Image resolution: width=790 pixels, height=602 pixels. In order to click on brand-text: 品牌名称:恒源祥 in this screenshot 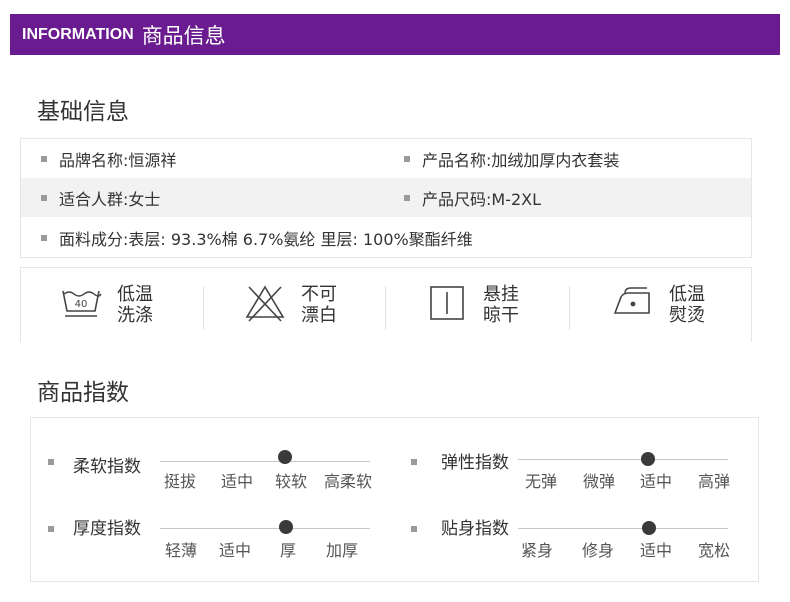, I will do `click(118, 160)`.